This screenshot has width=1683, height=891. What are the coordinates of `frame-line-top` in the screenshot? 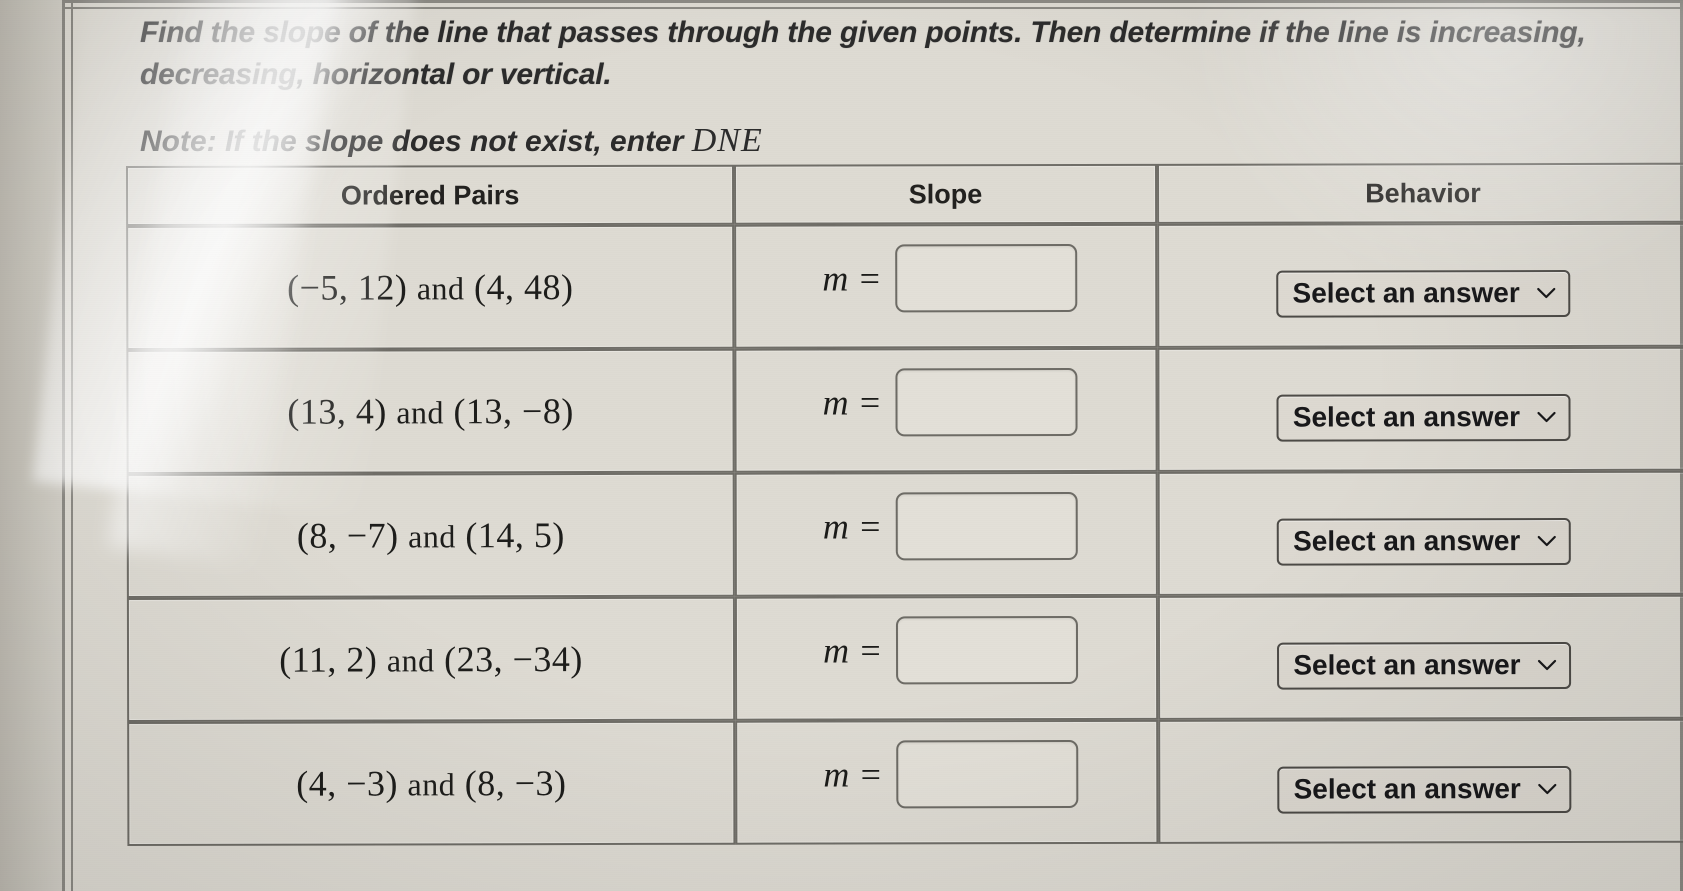 It's located at (872, 1).